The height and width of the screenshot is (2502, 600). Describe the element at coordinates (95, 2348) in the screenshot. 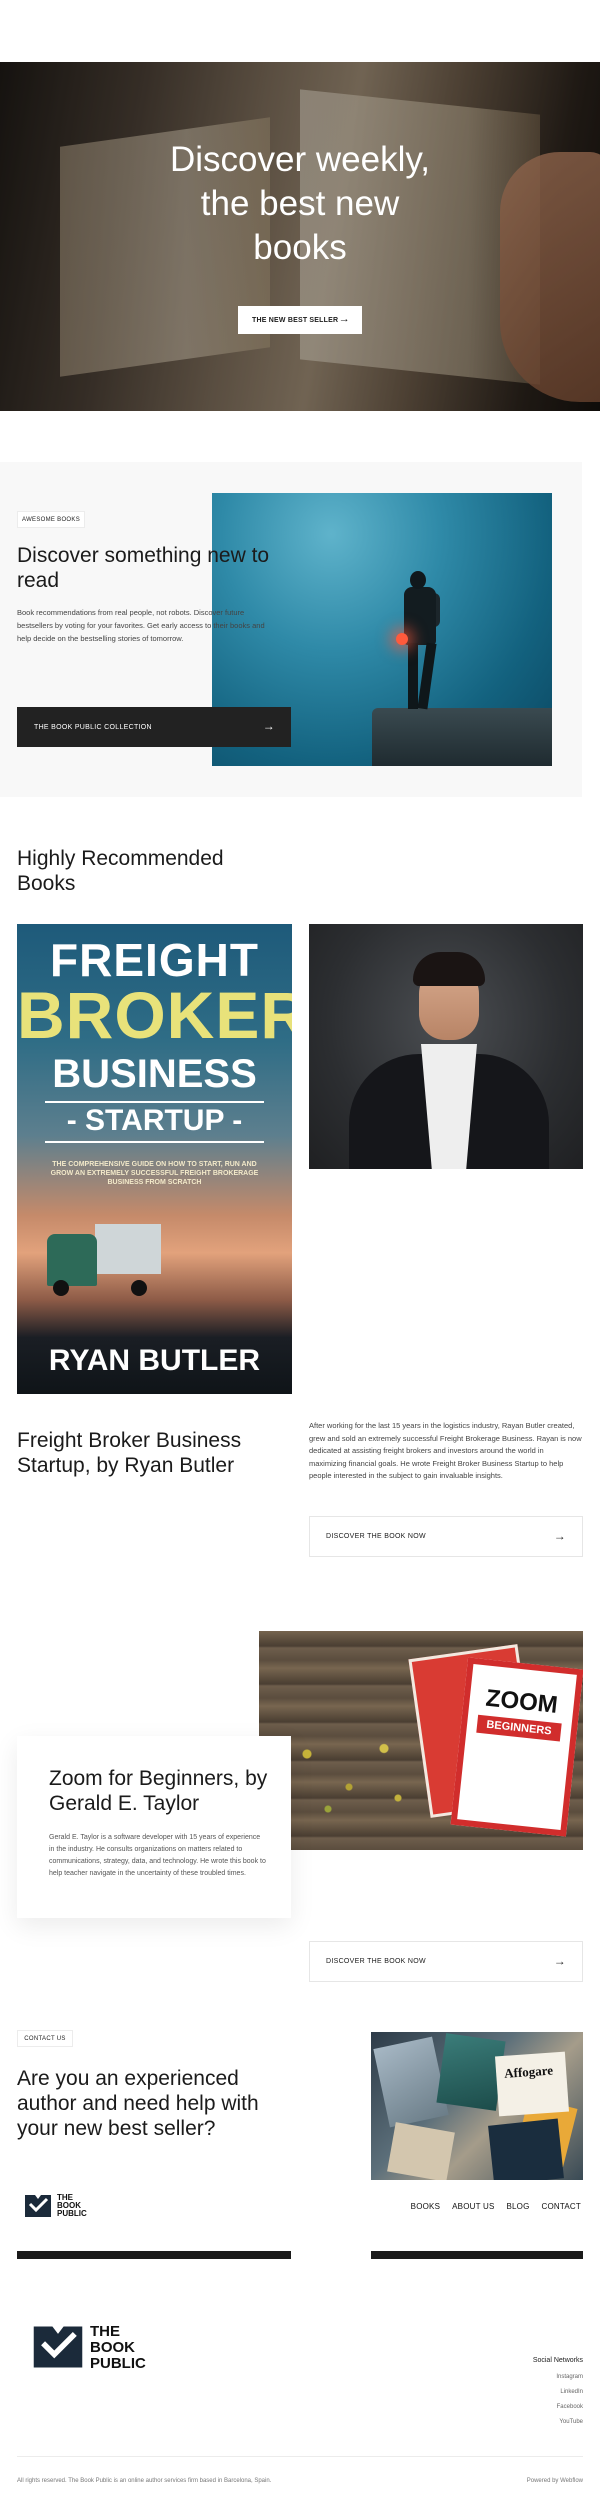

I see `footer-logo: THE BOOK PUBLIC` at that location.